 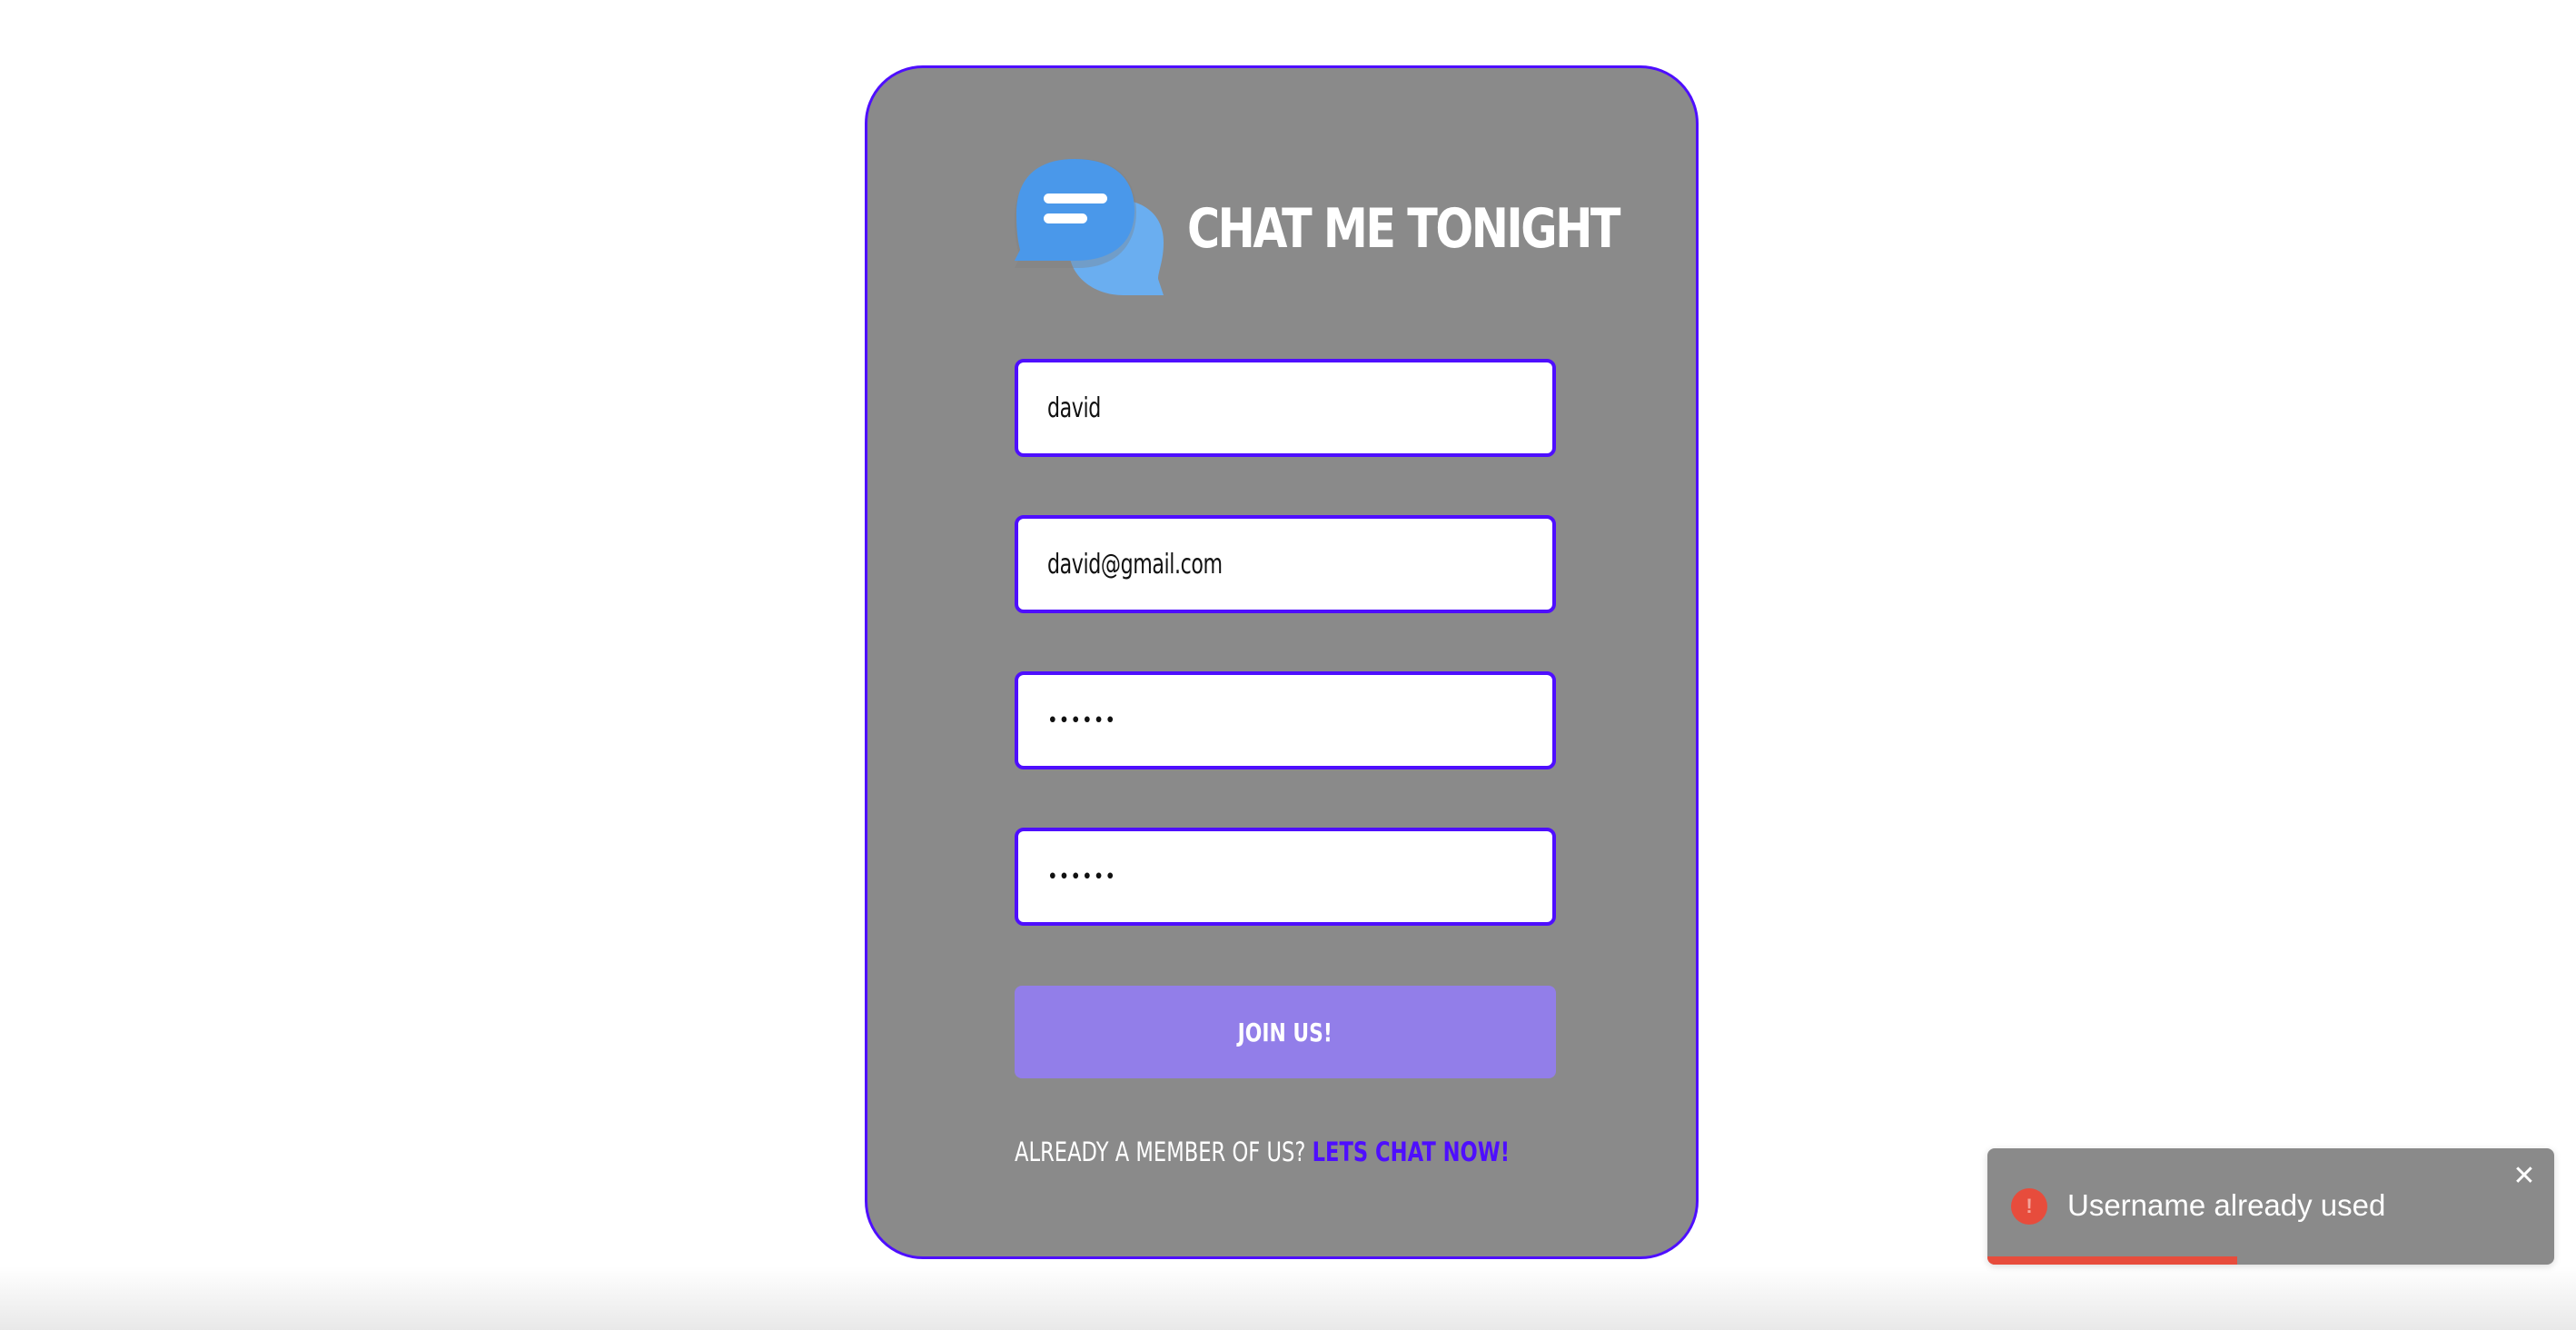 What do you see at coordinates (1288, 1298) in the screenshot?
I see `bottom-shade` at bounding box center [1288, 1298].